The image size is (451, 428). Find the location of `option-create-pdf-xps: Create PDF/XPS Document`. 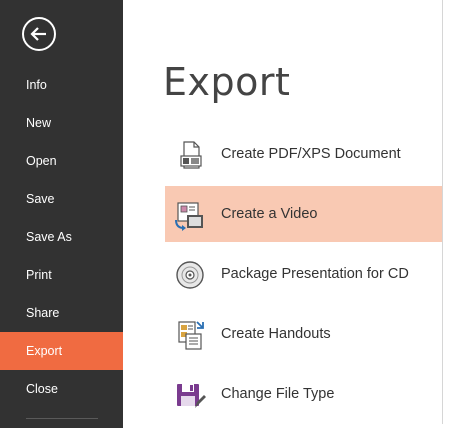

option-create-pdf-xps: Create PDF/XPS Document is located at coordinates (303, 154).